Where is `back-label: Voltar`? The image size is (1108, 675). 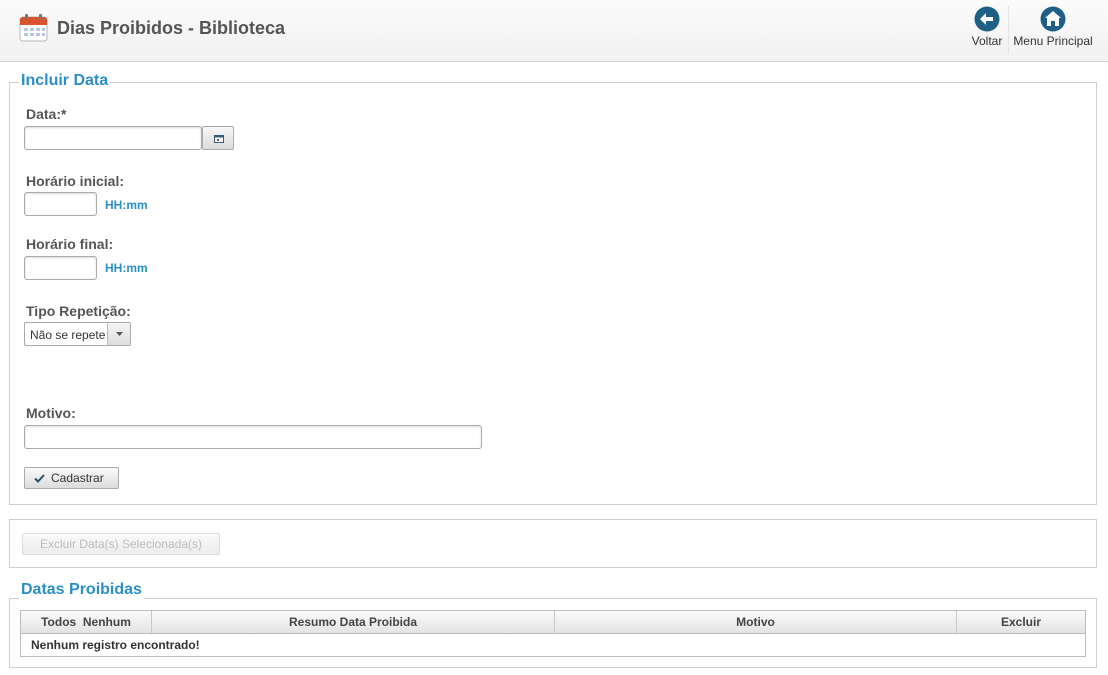 back-label: Voltar is located at coordinates (987, 41).